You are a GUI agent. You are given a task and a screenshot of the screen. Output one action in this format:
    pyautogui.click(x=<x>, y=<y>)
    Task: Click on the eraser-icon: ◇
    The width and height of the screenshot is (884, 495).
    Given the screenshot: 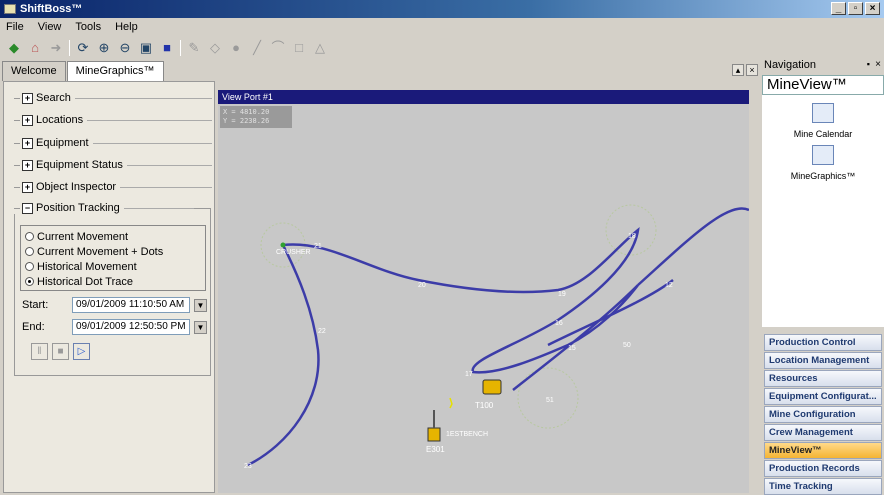 What is the action you would take?
    pyautogui.click(x=215, y=48)
    